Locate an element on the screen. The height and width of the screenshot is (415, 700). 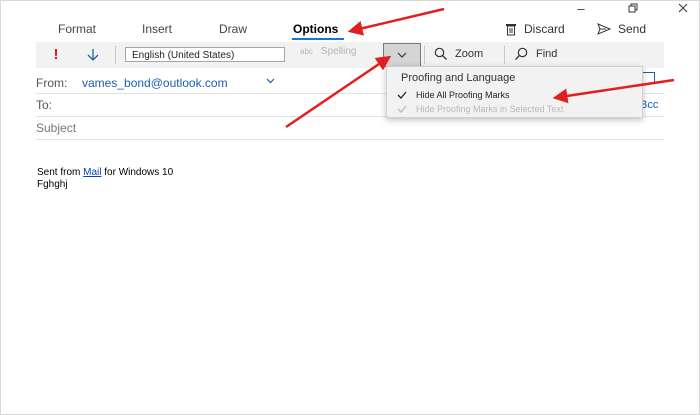
field-divider is located at coordinates (350, 139).